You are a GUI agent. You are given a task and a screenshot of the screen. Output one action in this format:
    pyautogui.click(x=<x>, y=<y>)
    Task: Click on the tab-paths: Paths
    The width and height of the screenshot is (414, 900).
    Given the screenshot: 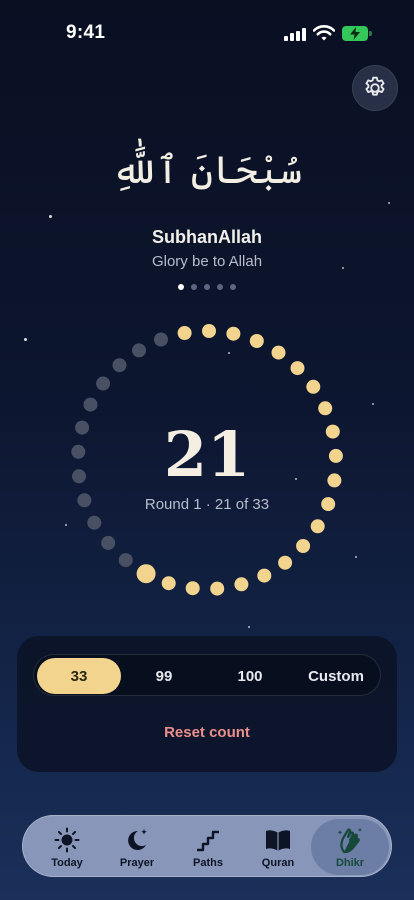 What is the action you would take?
    pyautogui.click(x=208, y=847)
    